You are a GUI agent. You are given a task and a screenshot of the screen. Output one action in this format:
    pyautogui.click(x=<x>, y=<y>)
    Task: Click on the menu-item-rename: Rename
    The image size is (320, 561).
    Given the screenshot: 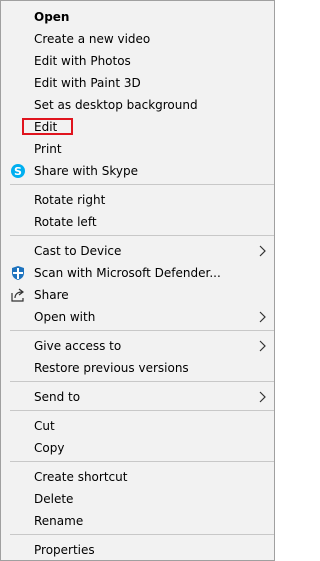 What is the action you would take?
    pyautogui.click(x=137, y=521)
    